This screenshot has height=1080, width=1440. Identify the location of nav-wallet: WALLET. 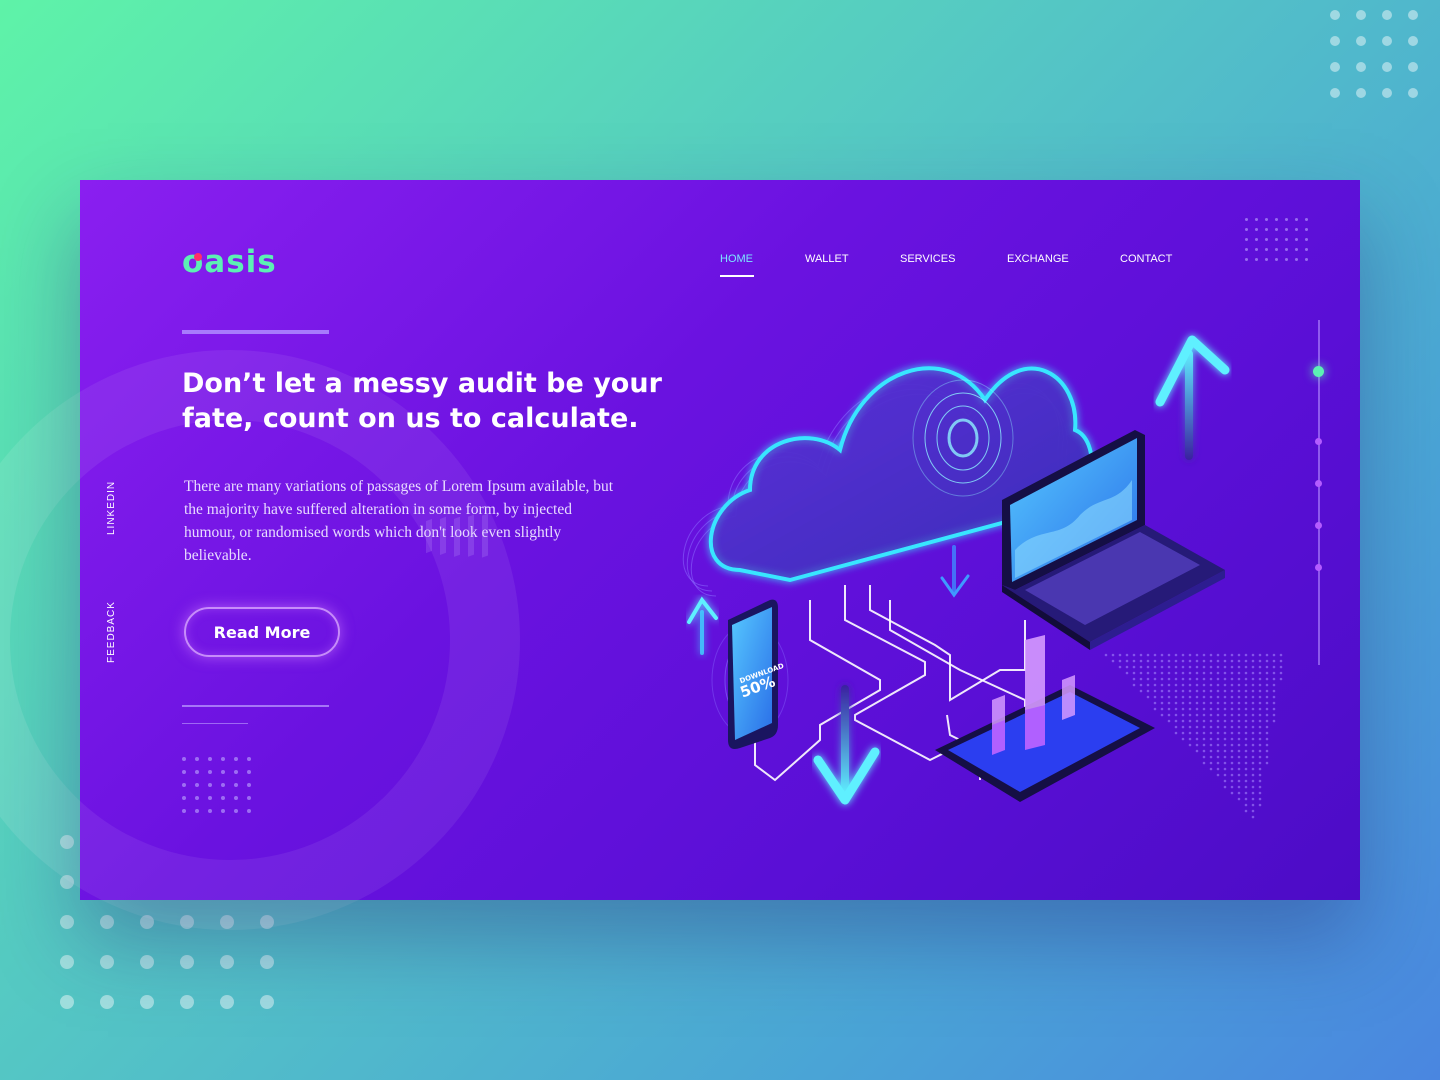
(827, 259).